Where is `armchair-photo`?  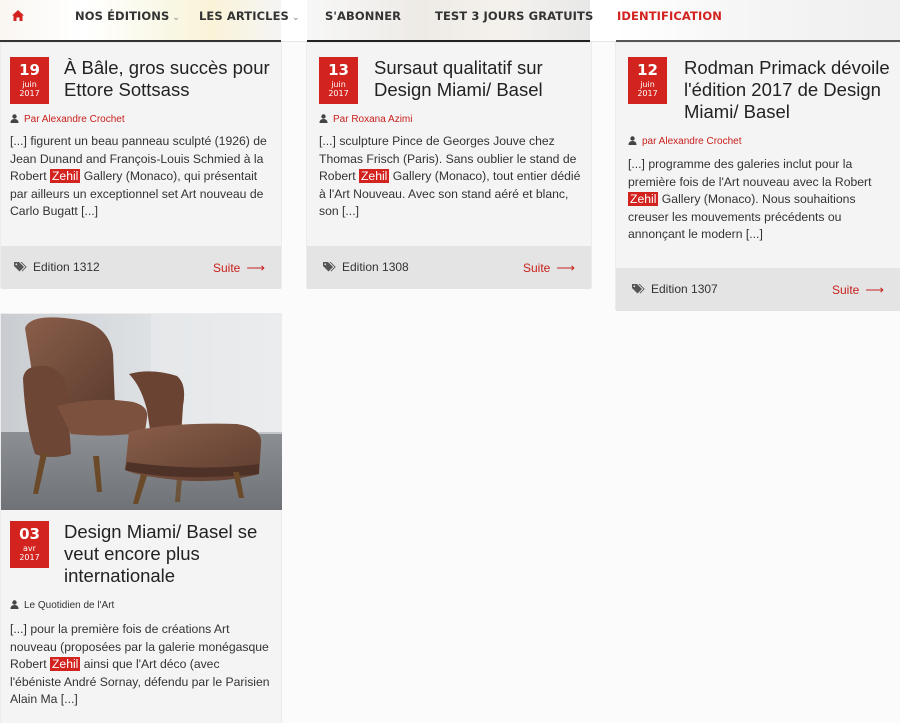
armchair-photo is located at coordinates (141, 412).